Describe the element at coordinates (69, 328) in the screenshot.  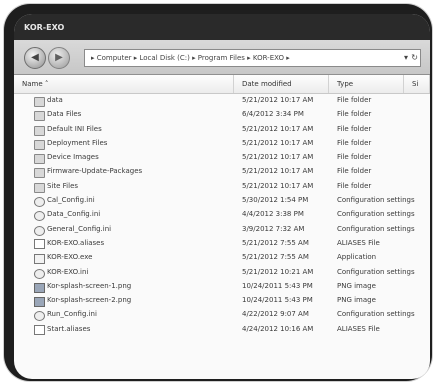
I see `file-name: Start.aliases` at that location.